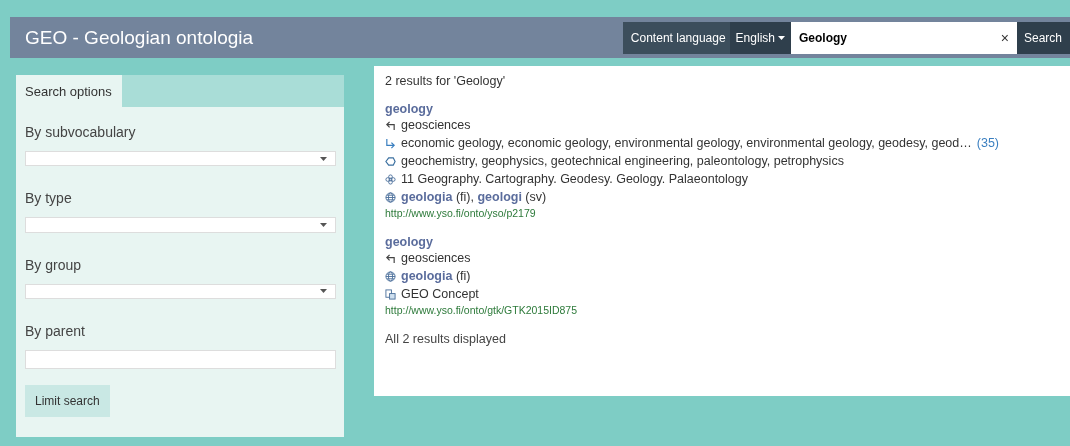 Image resolution: width=1070 pixels, height=446 pixels. I want to click on turn-right-arrow-icon, so click(391, 143).